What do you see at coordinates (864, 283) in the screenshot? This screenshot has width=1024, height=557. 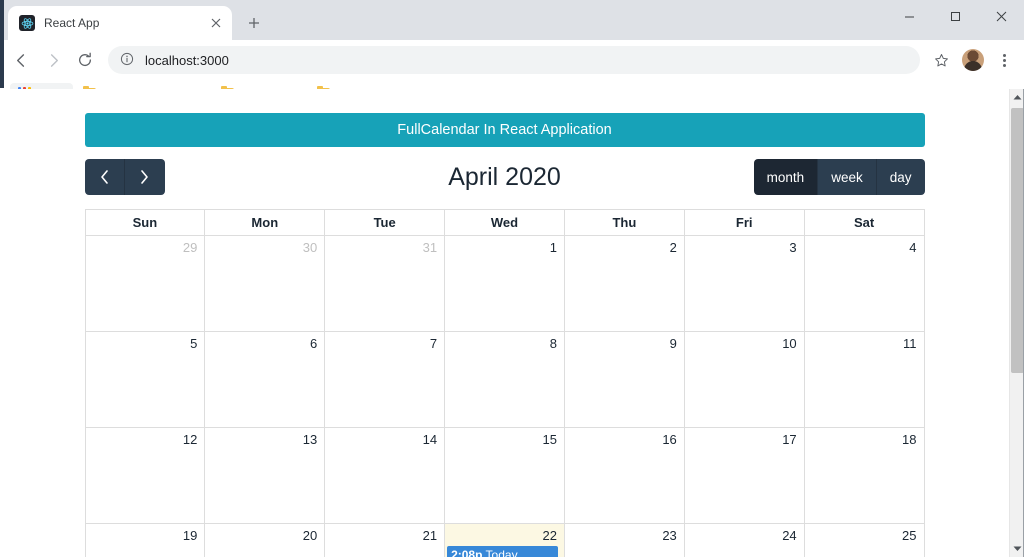 I see `calendar-day-cell: 4` at bounding box center [864, 283].